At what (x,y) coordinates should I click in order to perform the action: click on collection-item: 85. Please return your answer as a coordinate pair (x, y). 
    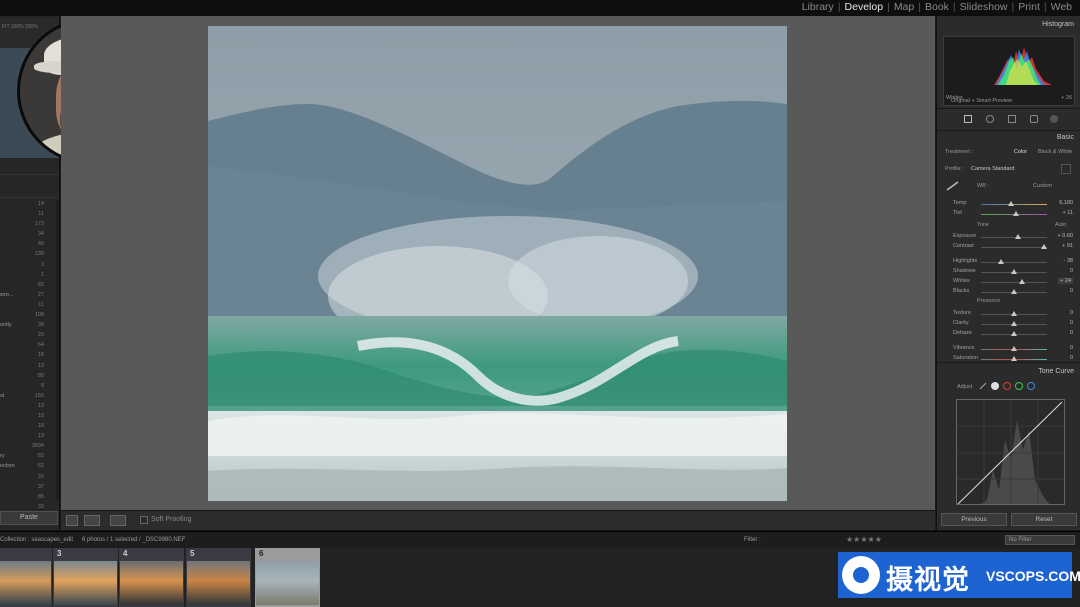
    Looking at the image, I should click on (29, 498).